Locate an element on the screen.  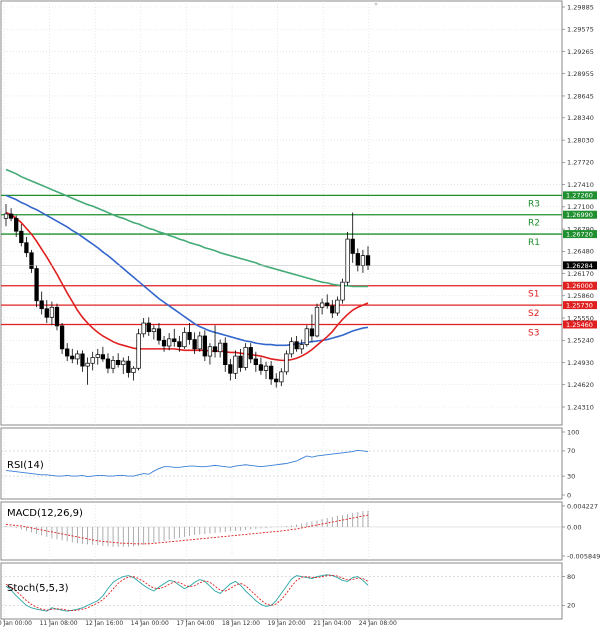
time-tick-label: 19 Jan 20:00 is located at coordinates (287, 623).